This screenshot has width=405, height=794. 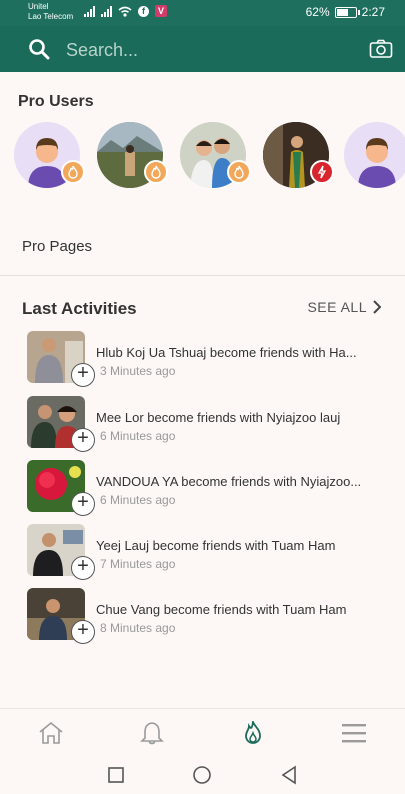 What do you see at coordinates (161, 11) in the screenshot?
I see `viber-icon: V` at bounding box center [161, 11].